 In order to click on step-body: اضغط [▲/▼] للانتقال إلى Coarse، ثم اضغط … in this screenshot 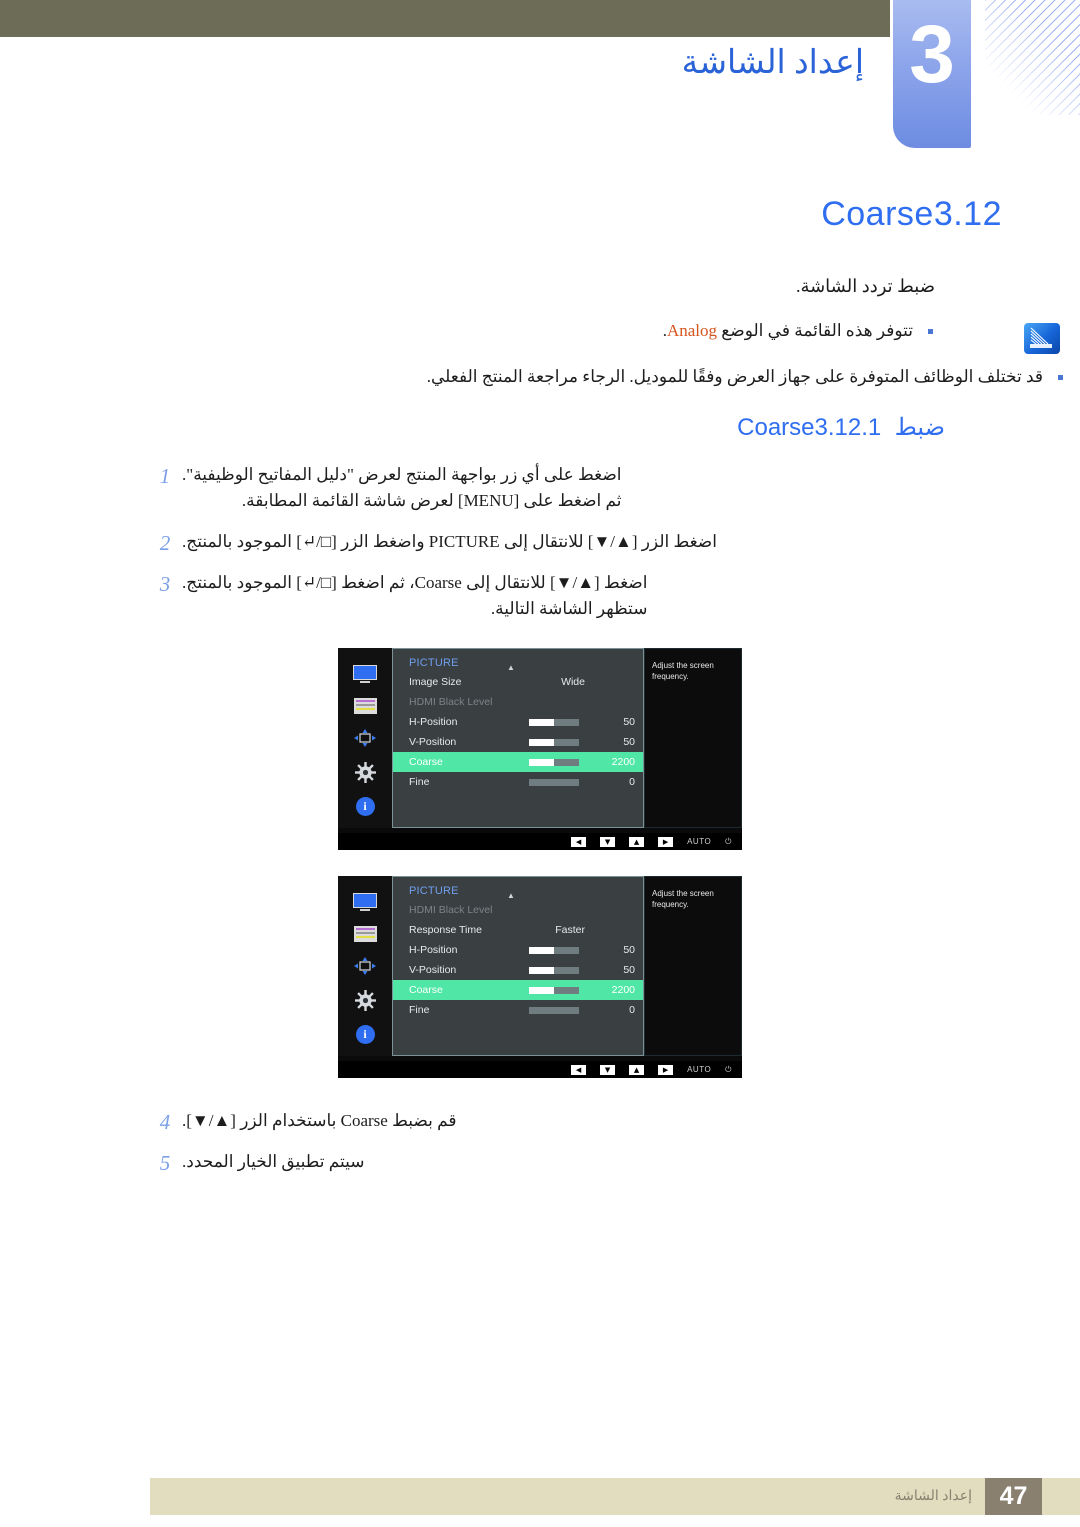, I will do `click(414, 596)`.